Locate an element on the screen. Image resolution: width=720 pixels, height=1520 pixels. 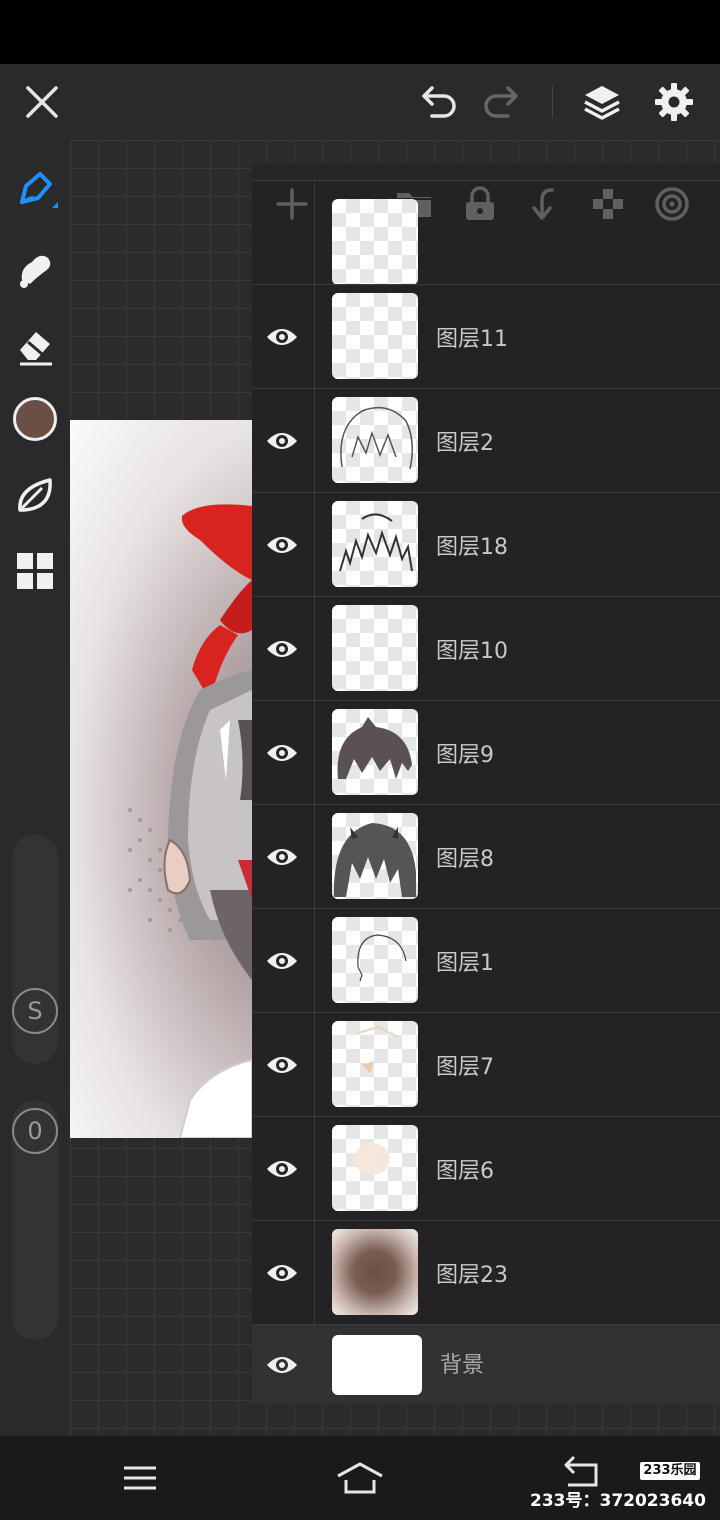
layer-row: 图层23 is located at coordinates (486, 1272).